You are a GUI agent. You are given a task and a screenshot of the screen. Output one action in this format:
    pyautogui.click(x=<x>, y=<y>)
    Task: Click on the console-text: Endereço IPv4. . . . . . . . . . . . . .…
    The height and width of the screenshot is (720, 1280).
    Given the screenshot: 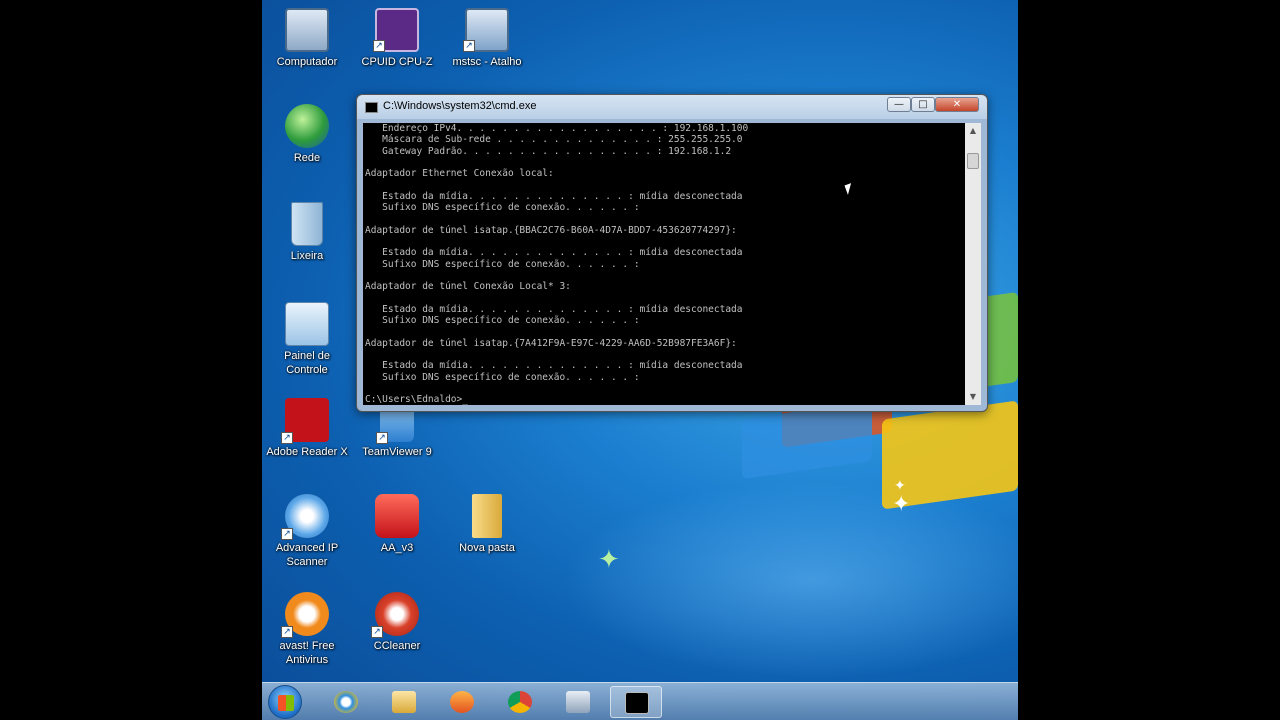 What is the action you would take?
    pyautogui.click(x=557, y=264)
    